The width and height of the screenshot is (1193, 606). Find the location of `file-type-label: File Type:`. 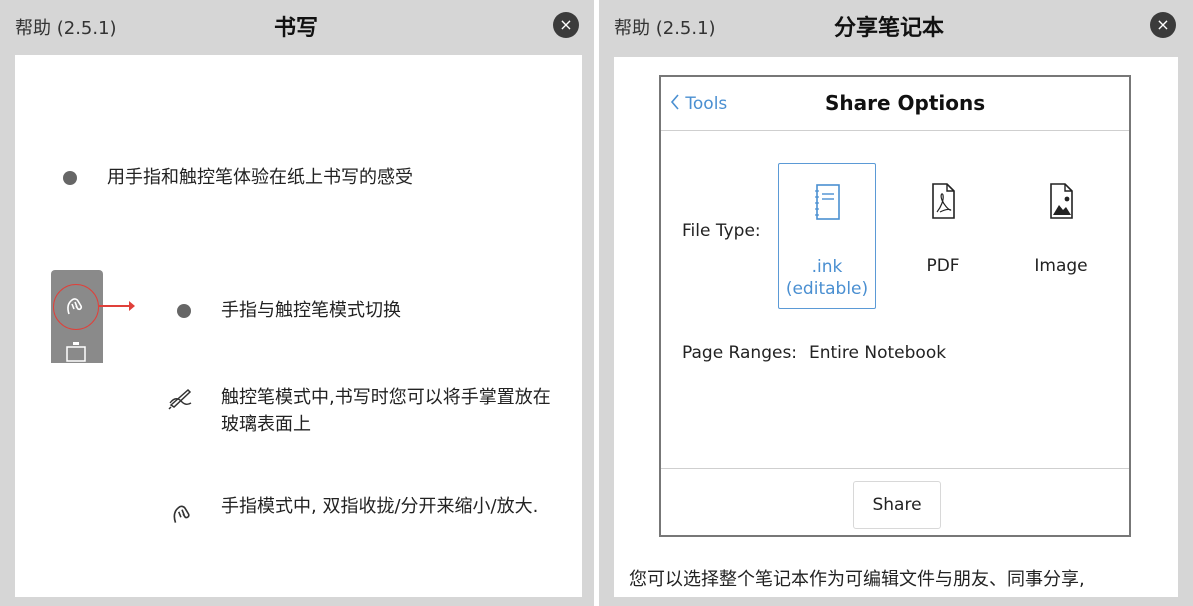

file-type-label: File Type: is located at coordinates (721, 231).